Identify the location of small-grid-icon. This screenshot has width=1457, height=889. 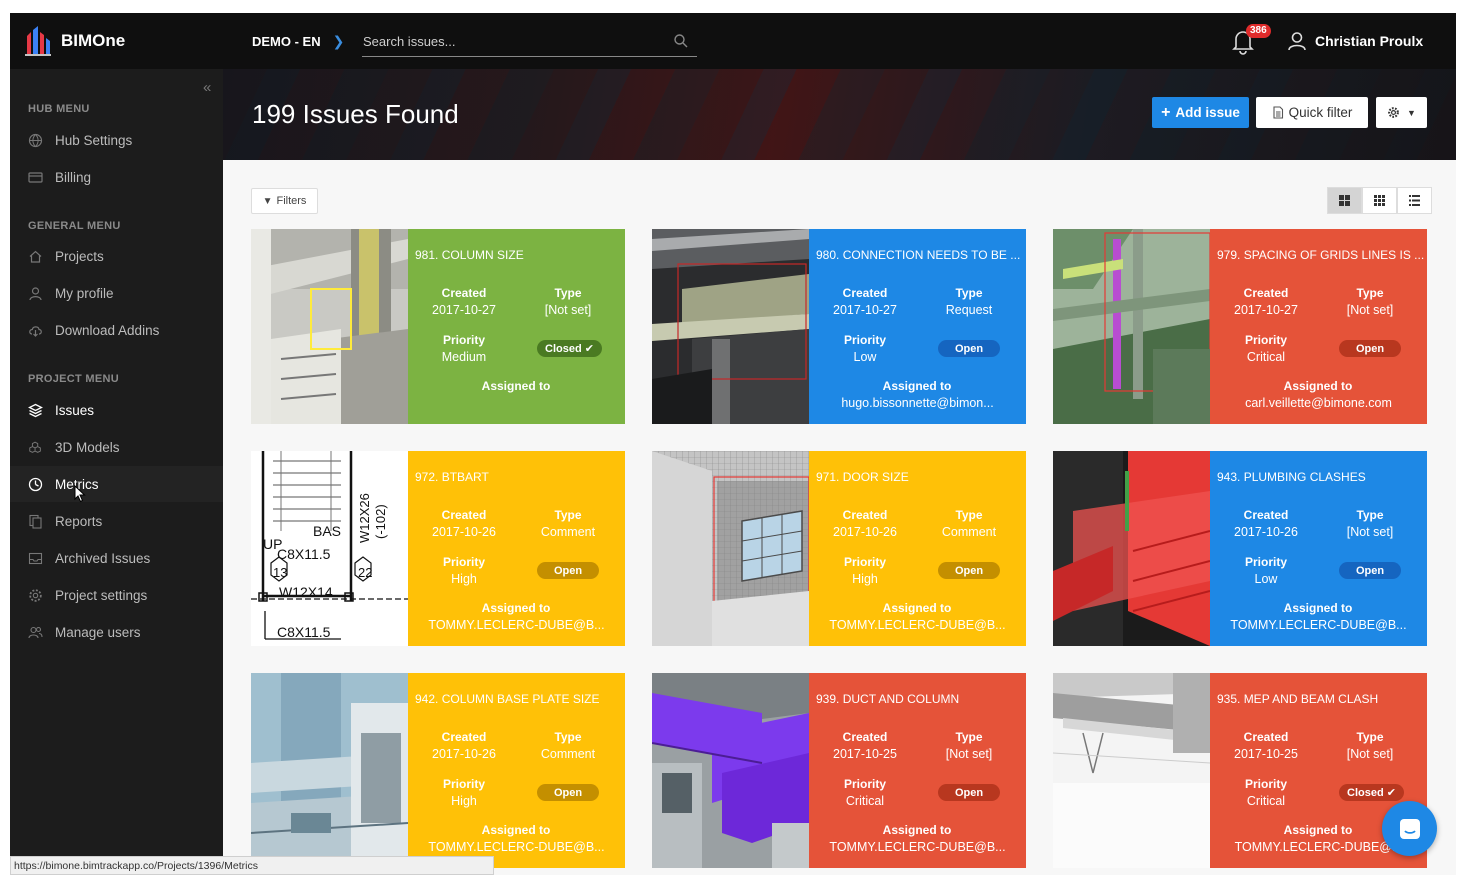
(1379, 200).